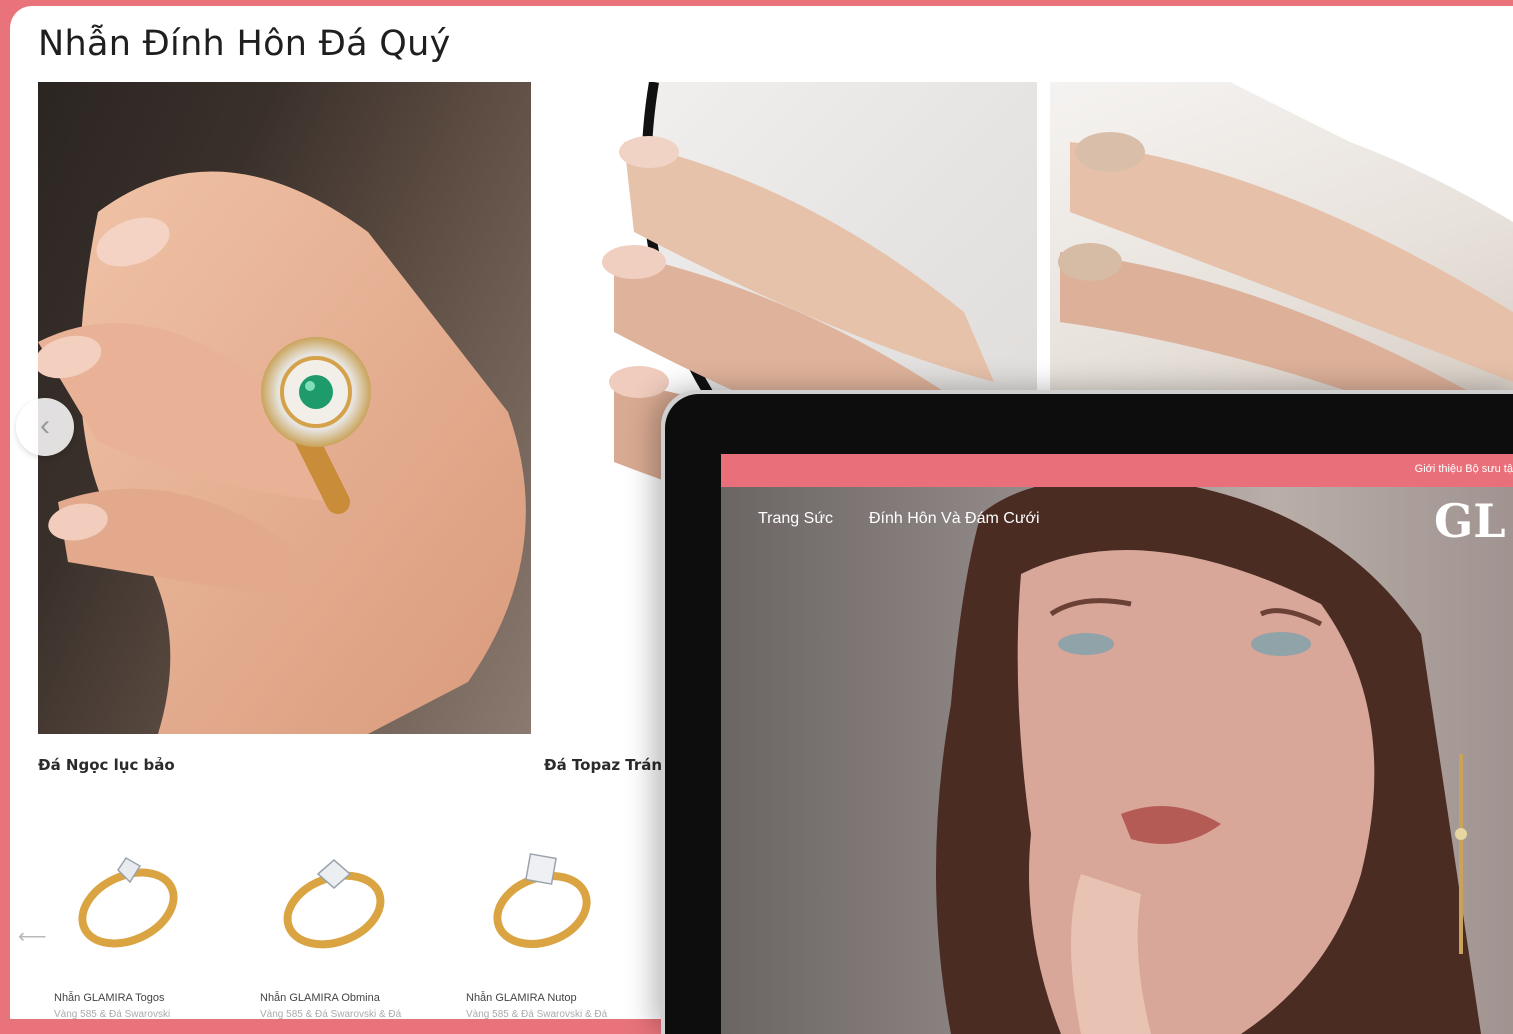 The height and width of the screenshot is (1034, 1513). What do you see at coordinates (45, 427) in the screenshot?
I see `chevron-left-icon: ‹` at bounding box center [45, 427].